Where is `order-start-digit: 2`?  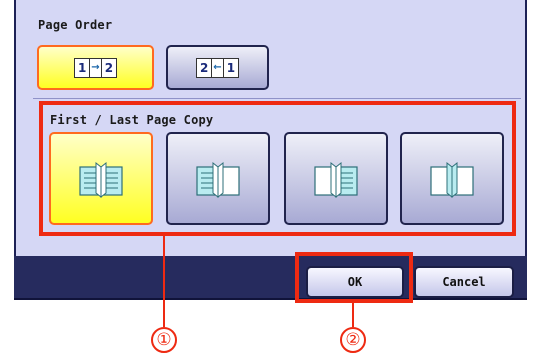
order-start-digit: 2 is located at coordinates (204, 67).